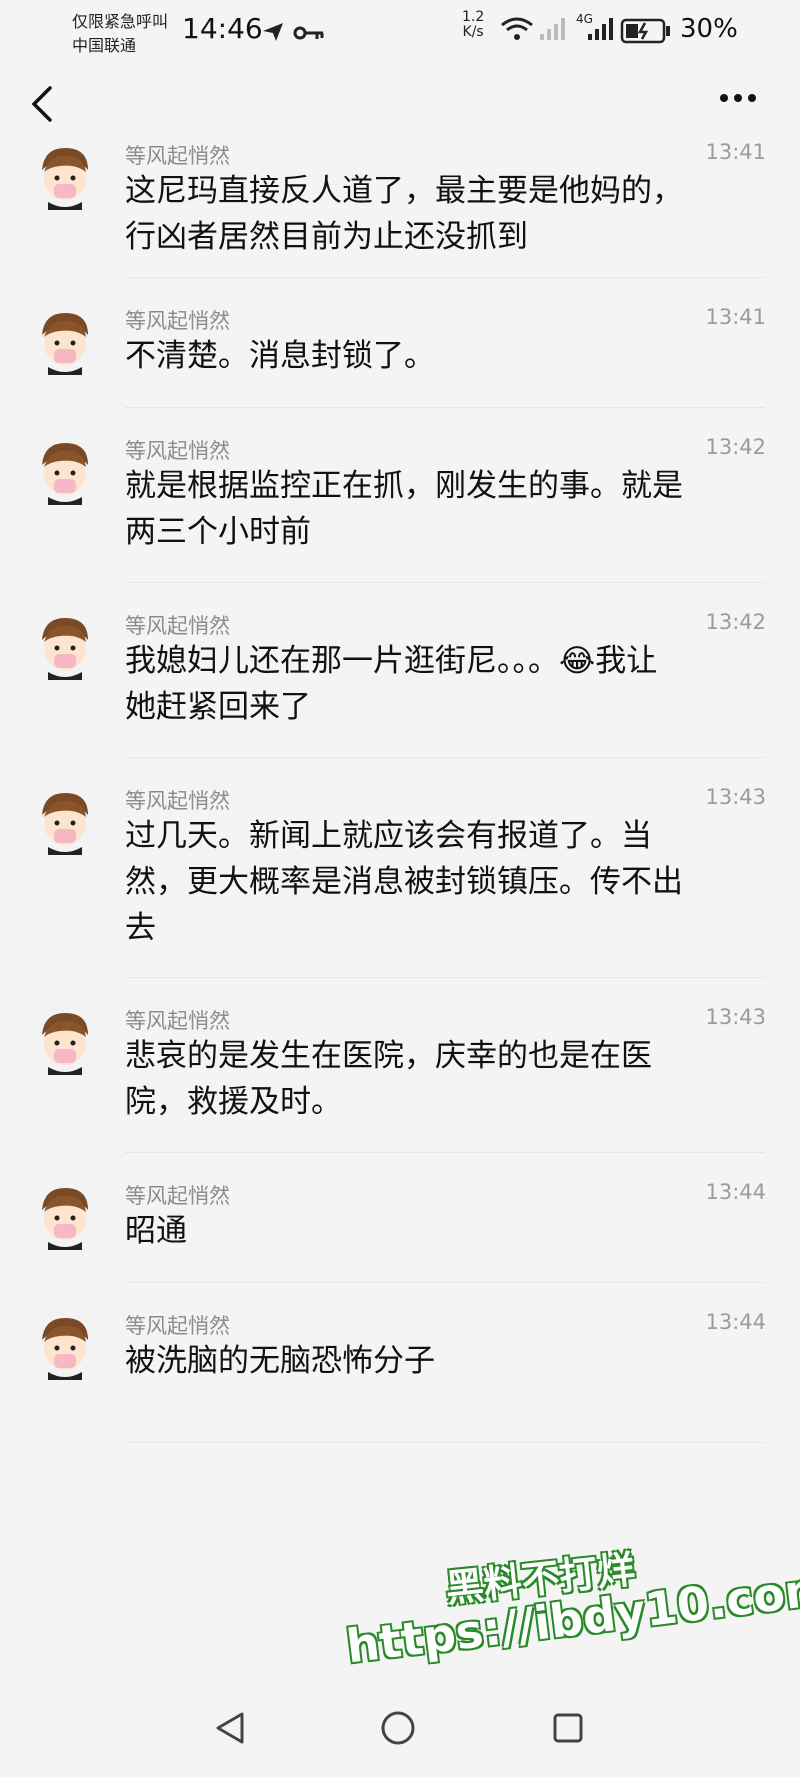  Describe the element at coordinates (435, 214) in the screenshot. I see `message-text: 这尼玛直接反人道了，最主要是他妈的， 行凶者居然目前为止还没抓到` at that location.